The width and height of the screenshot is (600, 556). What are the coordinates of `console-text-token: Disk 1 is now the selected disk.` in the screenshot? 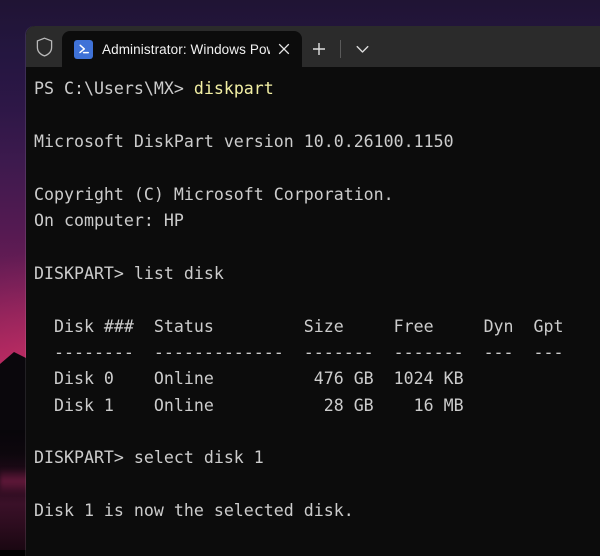 It's located at (194, 511).